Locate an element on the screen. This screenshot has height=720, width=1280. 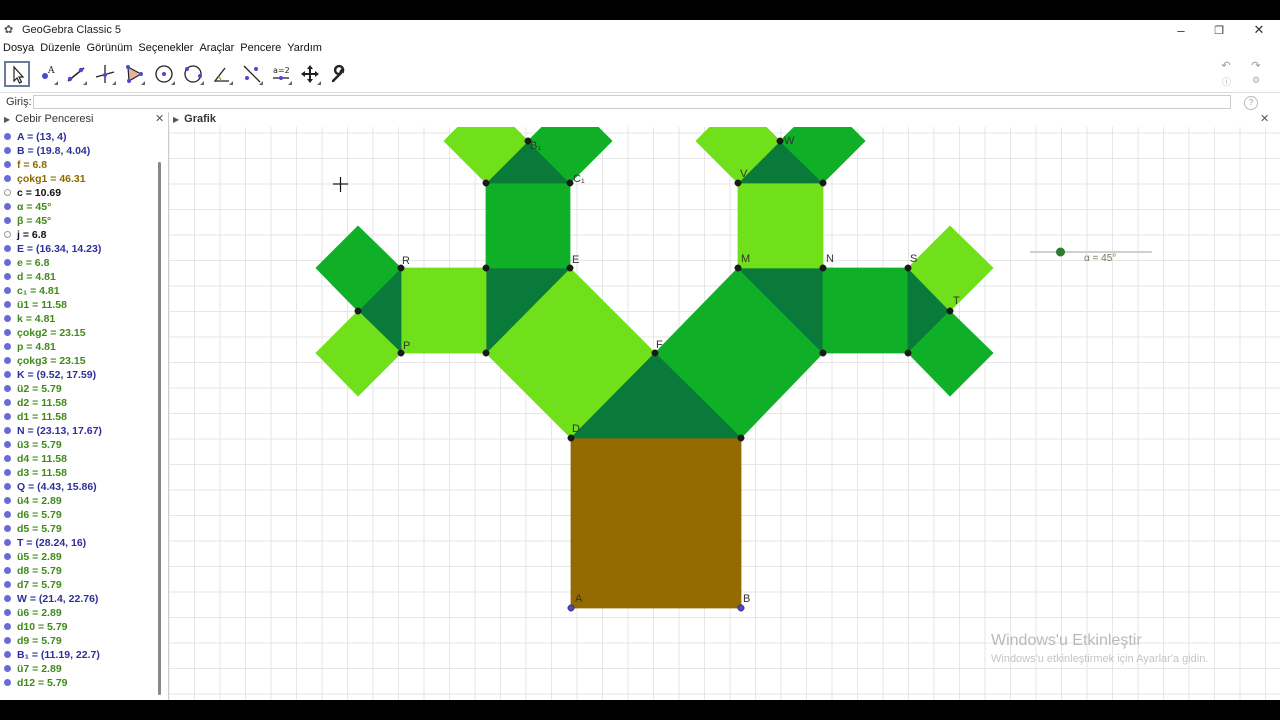
circle-three-points-tool is located at coordinates (193, 74).